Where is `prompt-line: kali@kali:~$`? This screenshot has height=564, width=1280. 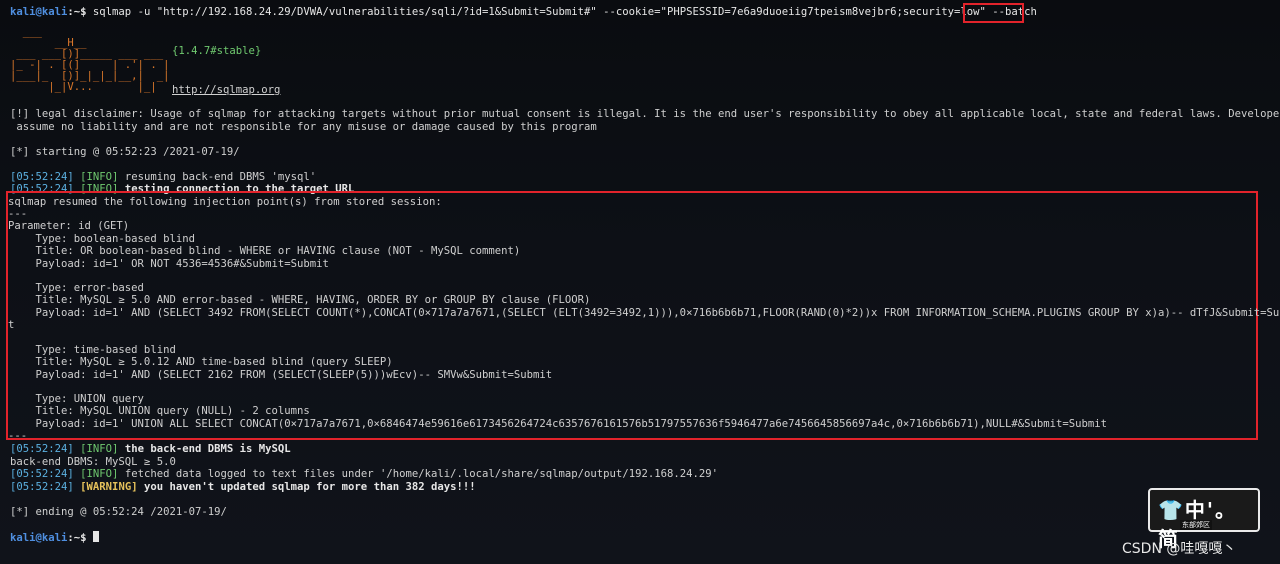
prompt-line: kali@kali:~$ is located at coordinates (54, 537).